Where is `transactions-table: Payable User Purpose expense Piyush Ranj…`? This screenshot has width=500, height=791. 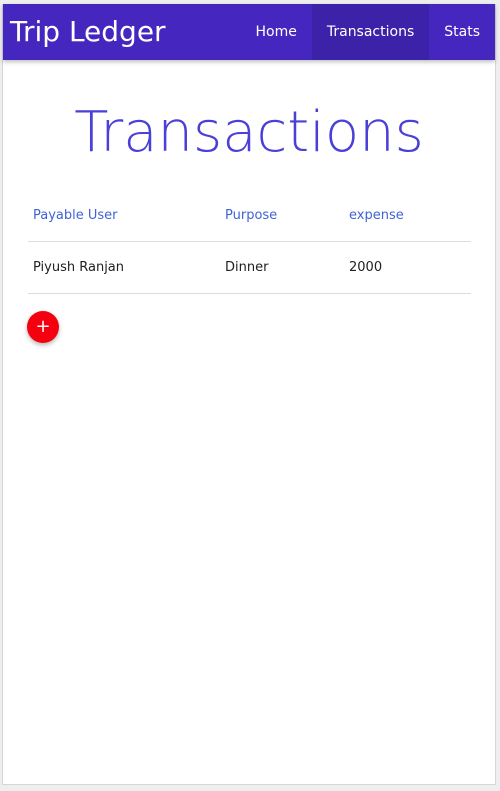 transactions-table: Payable User Purpose expense Piyush Ranj… is located at coordinates (249, 242).